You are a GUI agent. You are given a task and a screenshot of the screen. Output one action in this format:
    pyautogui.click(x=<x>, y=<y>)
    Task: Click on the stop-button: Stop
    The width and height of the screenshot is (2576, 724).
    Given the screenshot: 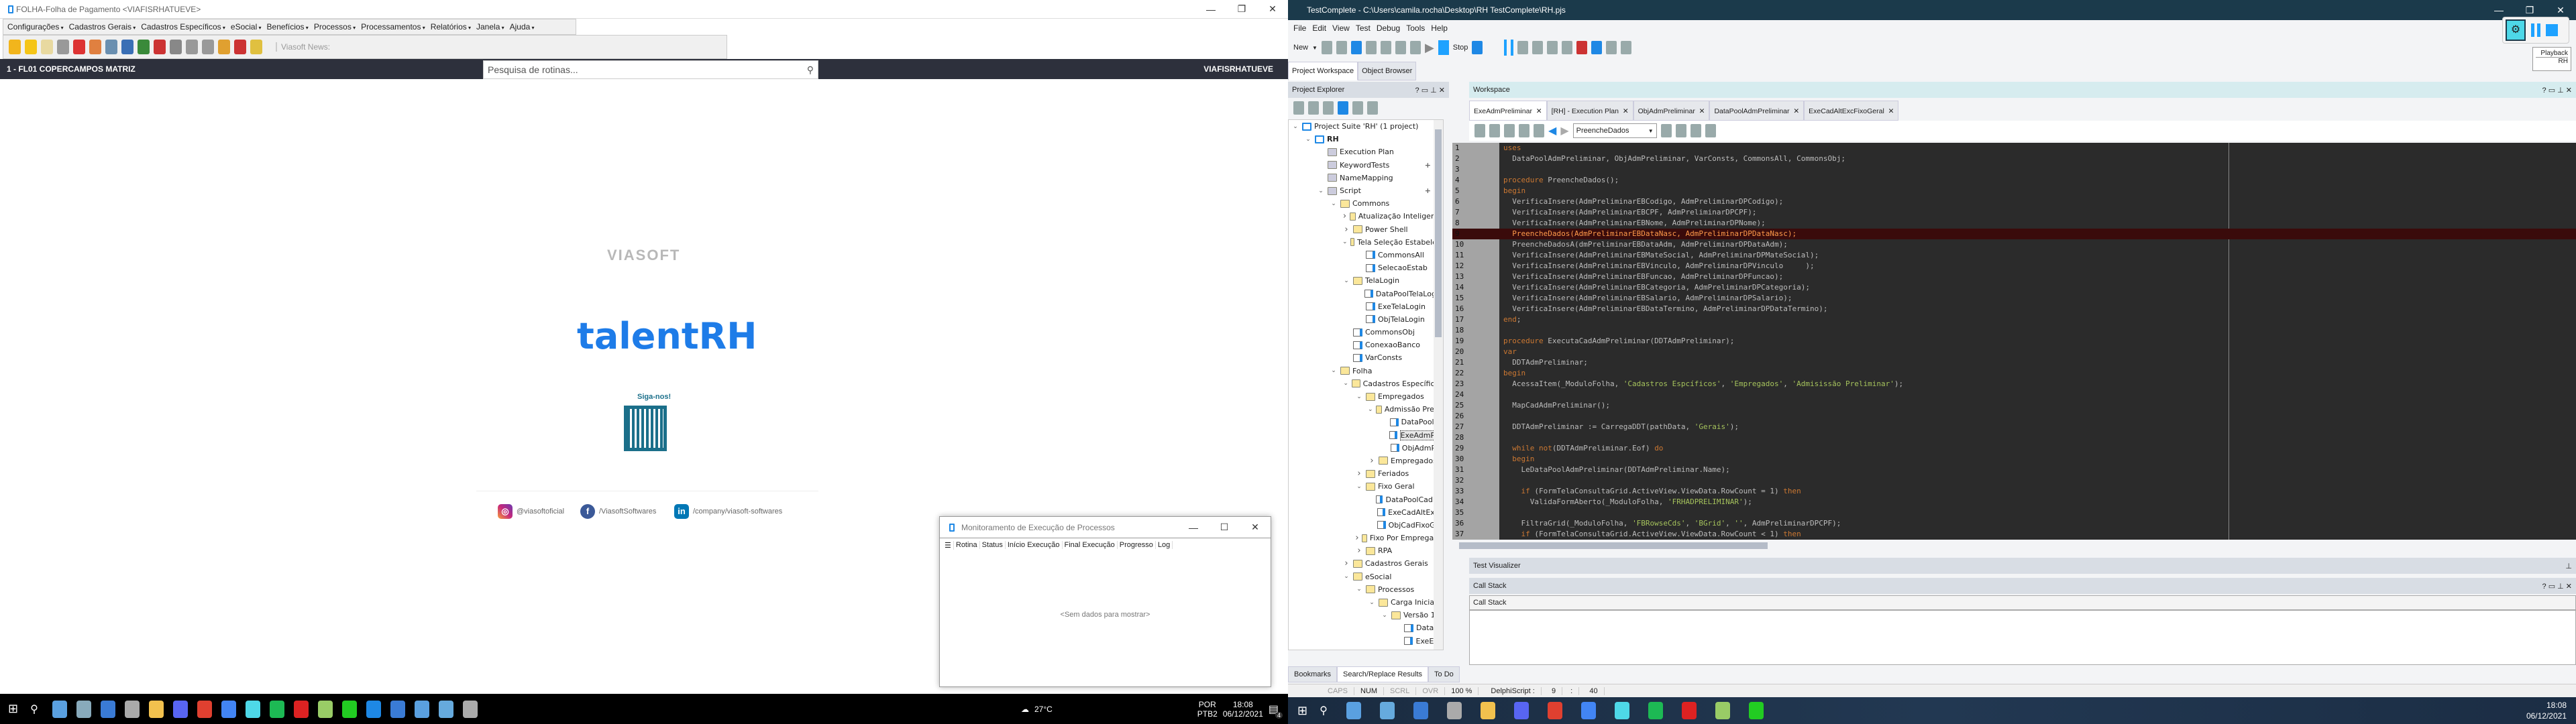 What is the action you would take?
    pyautogui.click(x=1460, y=48)
    